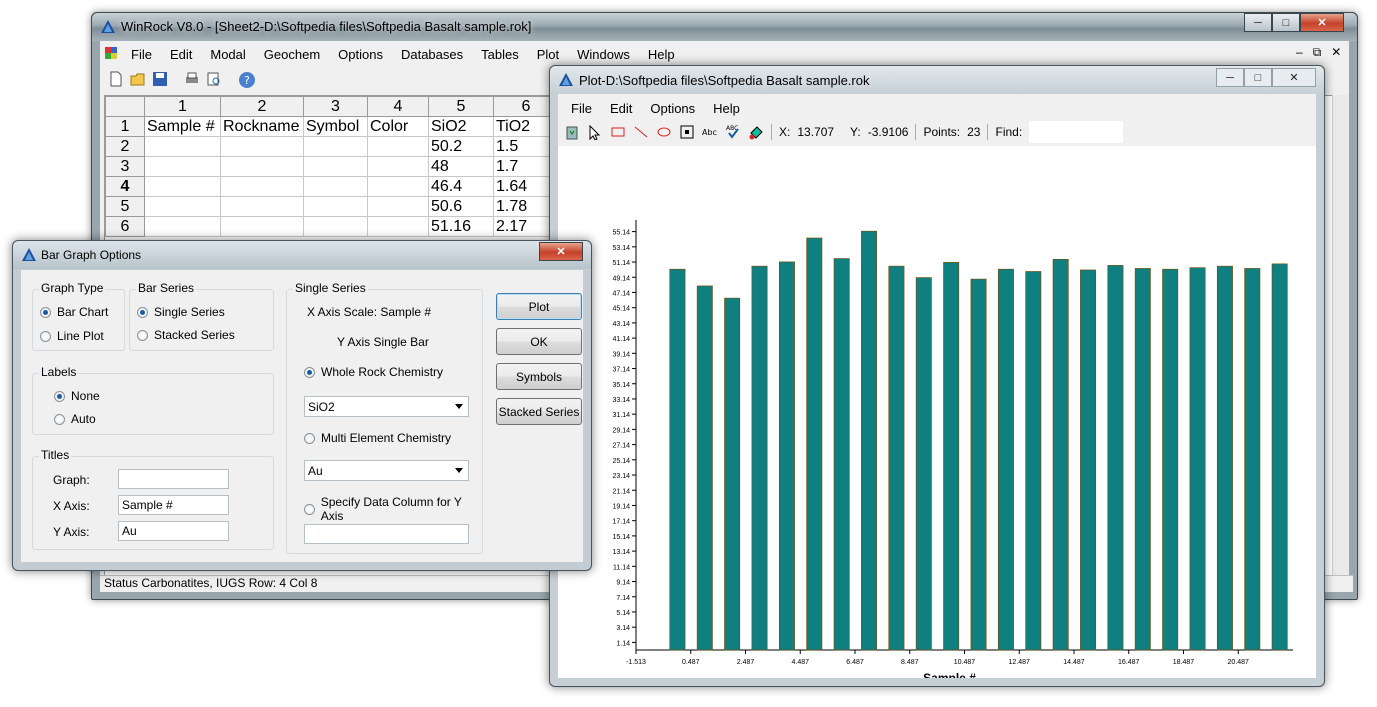  I want to click on row-header: 4, so click(125, 186).